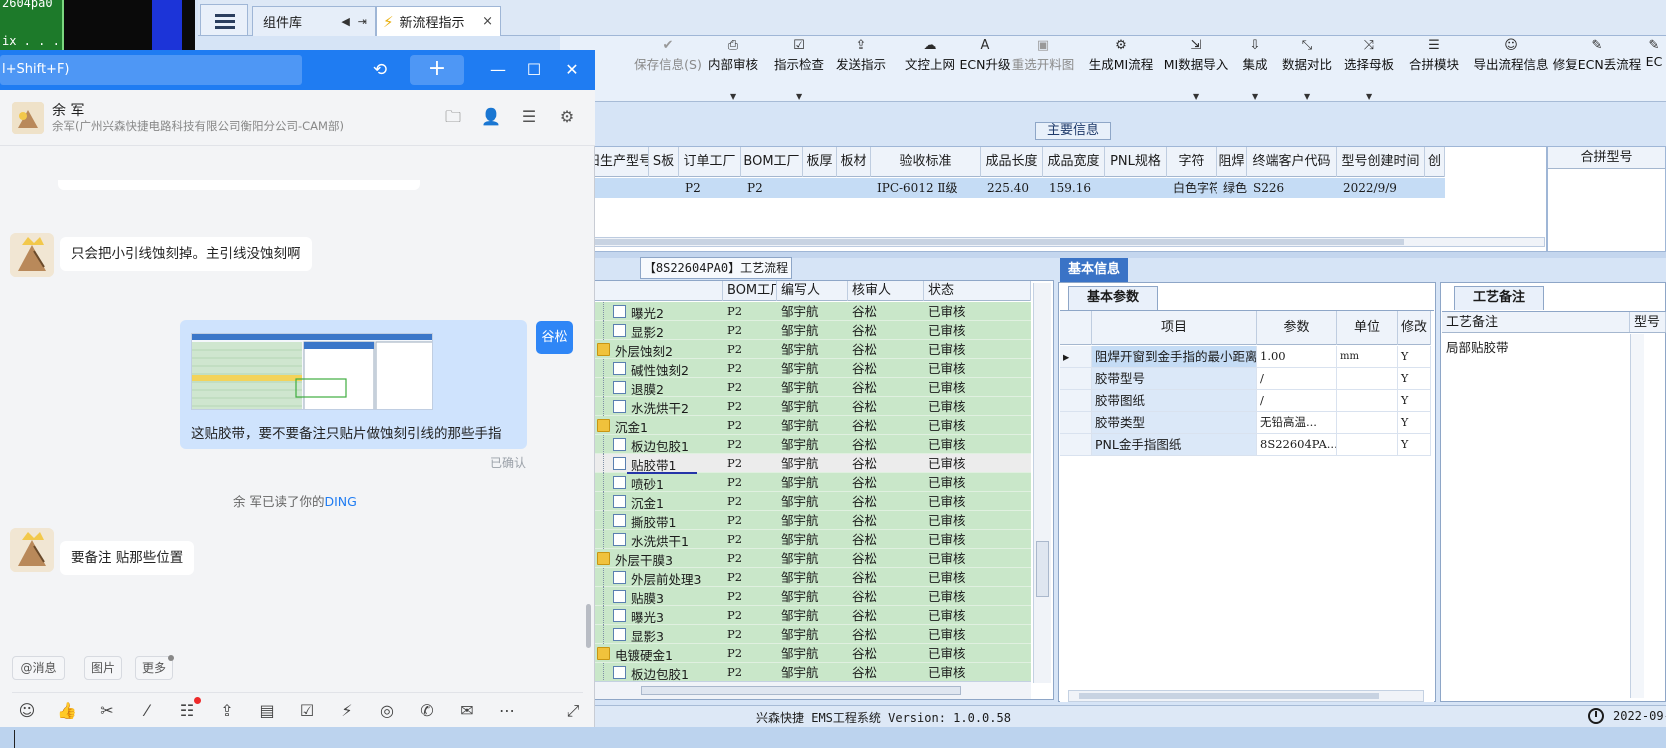 The height and width of the screenshot is (748, 1666). I want to click on ding-link: DING, so click(340, 501).